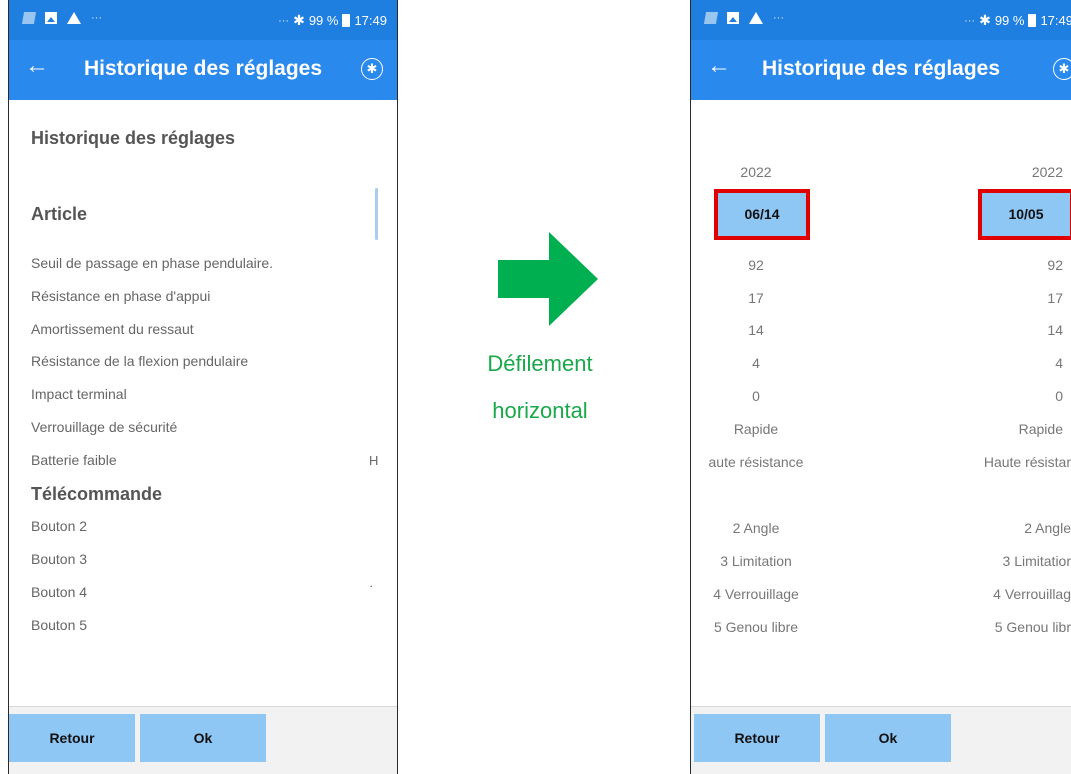  Describe the element at coordinates (59, 214) in the screenshot. I see `group-header-article: Article` at that location.